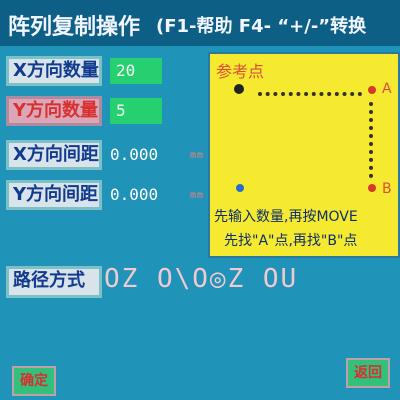 The image size is (400, 400). What do you see at coordinates (371, 140) in the screenshot?
I see `column-path-line` at bounding box center [371, 140].